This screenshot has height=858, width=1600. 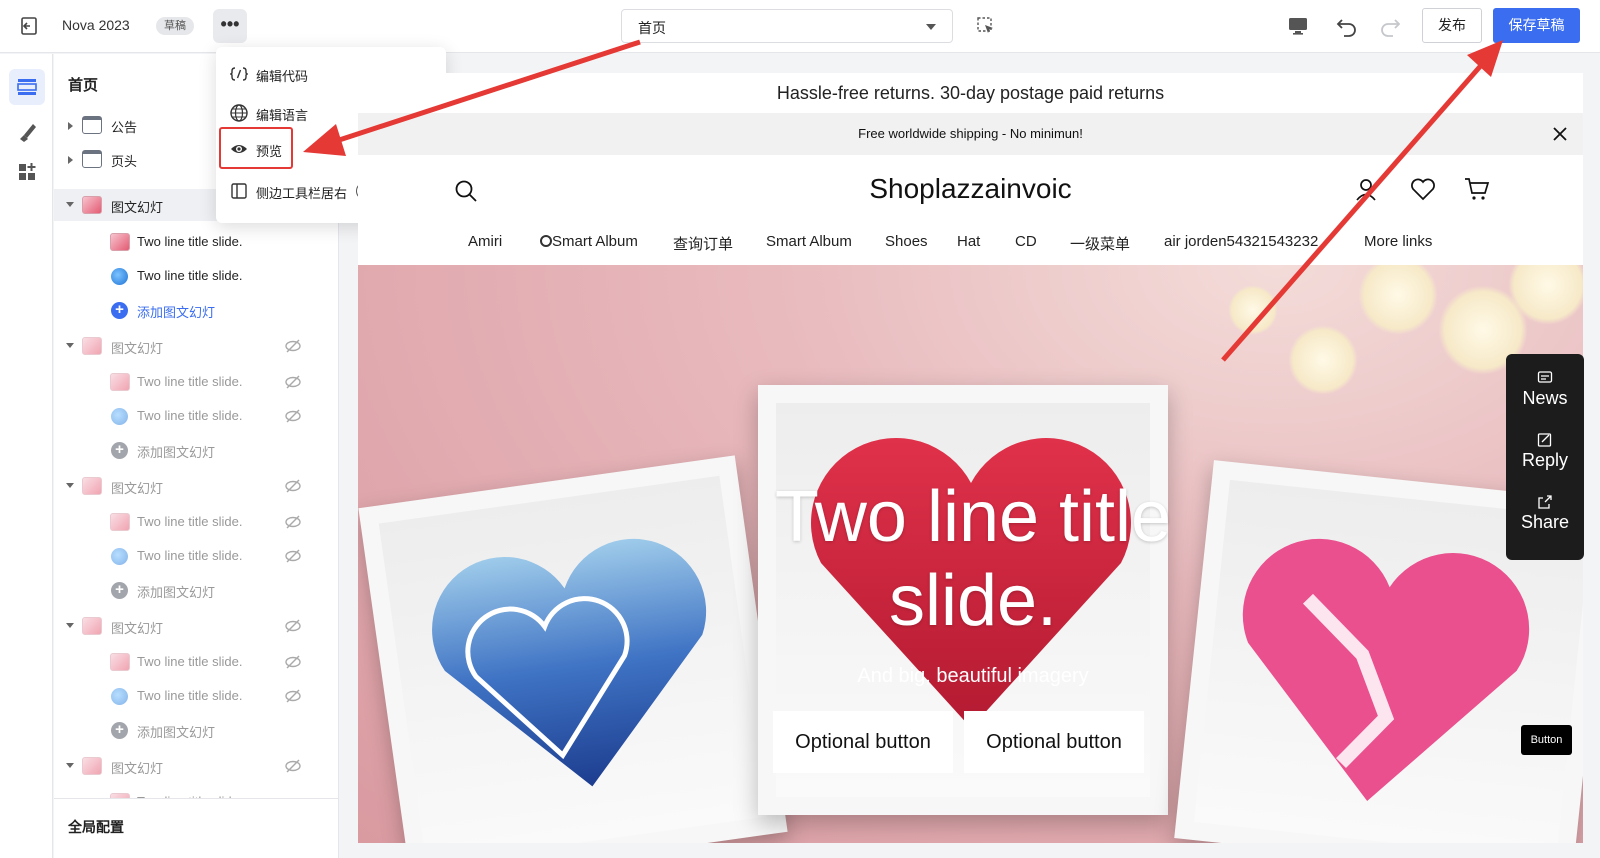 I want to click on nav-item: Hat, so click(x=968, y=241).